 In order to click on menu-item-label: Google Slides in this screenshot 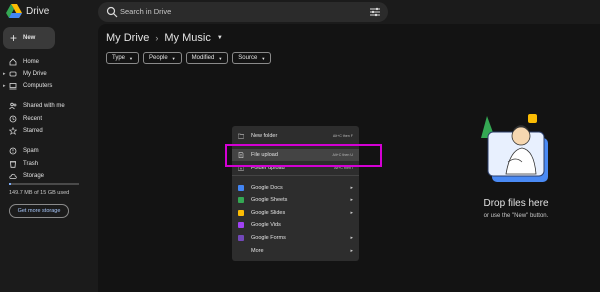, I will do `click(268, 213)`.